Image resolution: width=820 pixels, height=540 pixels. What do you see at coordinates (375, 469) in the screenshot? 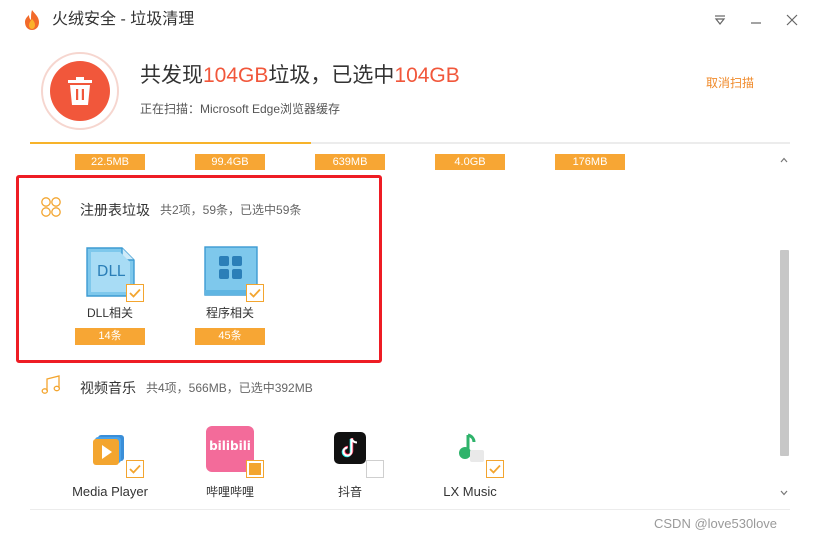
I see `checkbox-unchecked` at bounding box center [375, 469].